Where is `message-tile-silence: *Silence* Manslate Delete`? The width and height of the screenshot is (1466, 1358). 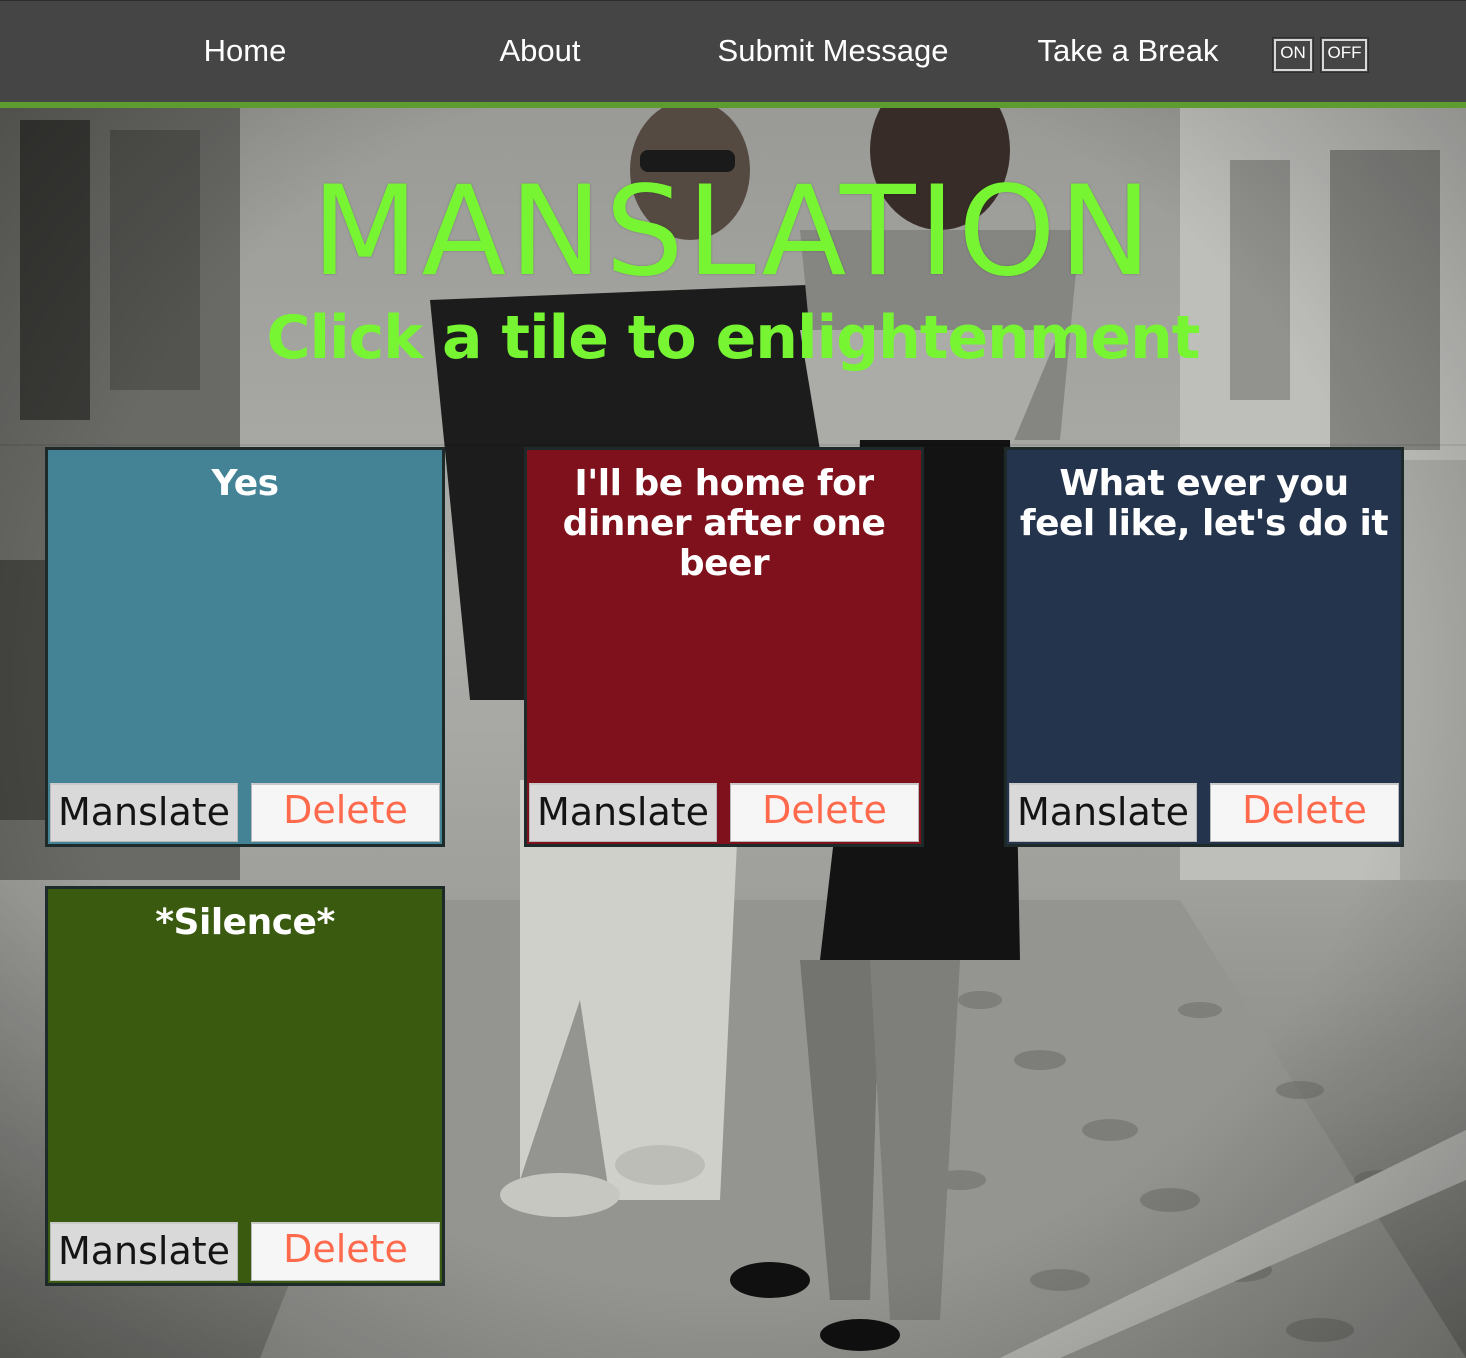 message-tile-silence: *Silence* Manslate Delete is located at coordinates (245, 1086).